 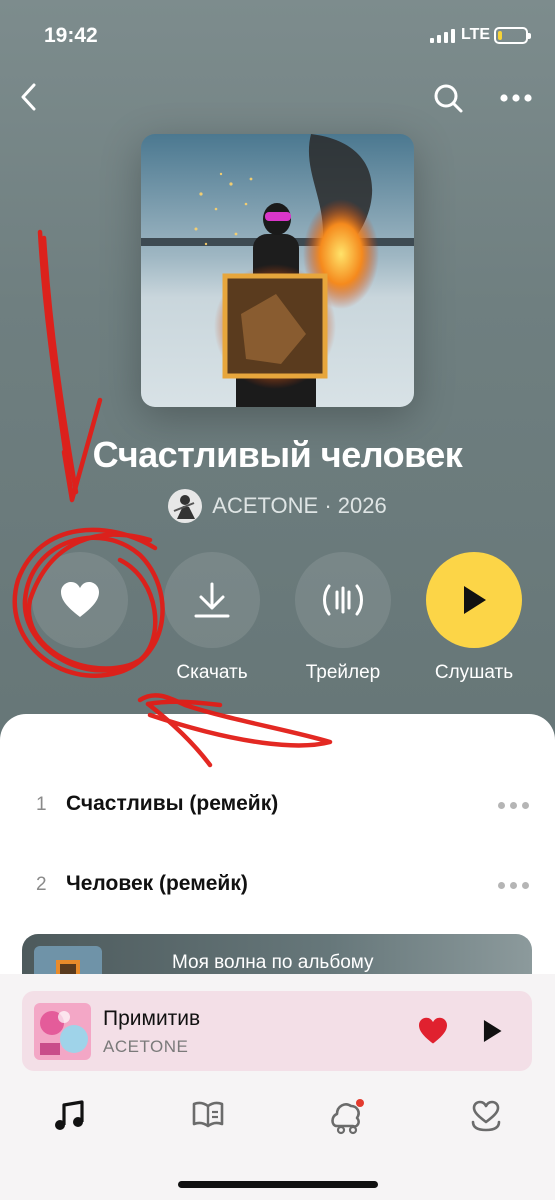 What do you see at coordinates (152, 1018) in the screenshot?
I see `mini-player-title: Примитив` at bounding box center [152, 1018].